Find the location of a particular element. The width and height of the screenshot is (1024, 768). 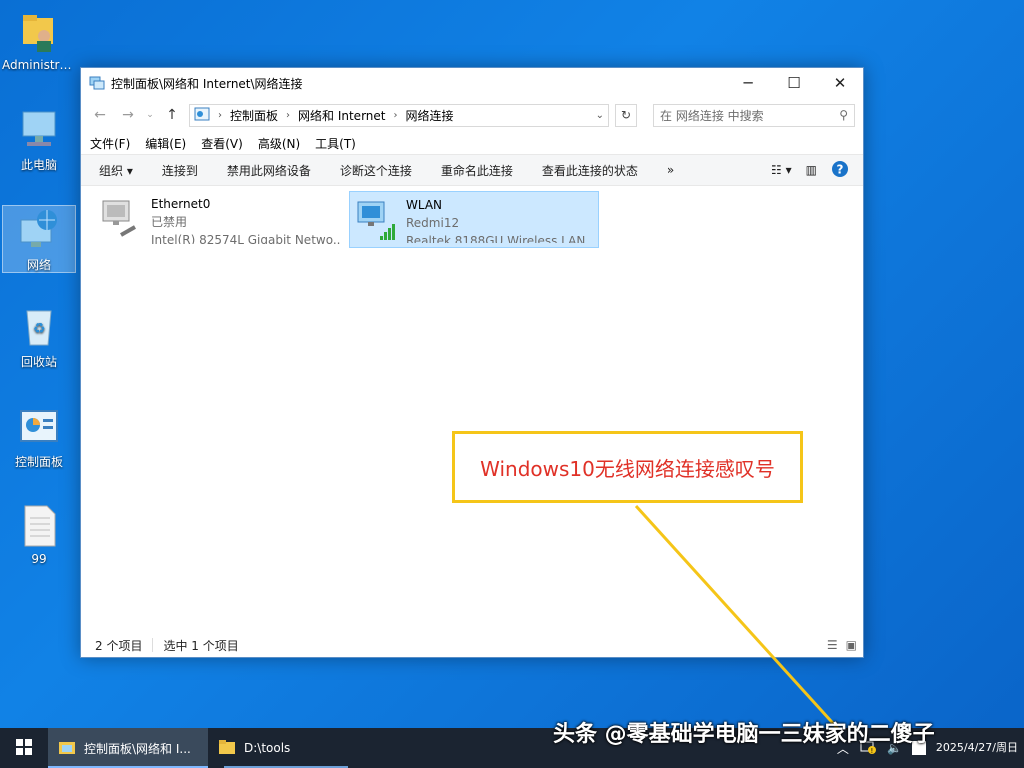

annotation-text: Windows10无线网络连接感叹号 is located at coordinates (627, 468).